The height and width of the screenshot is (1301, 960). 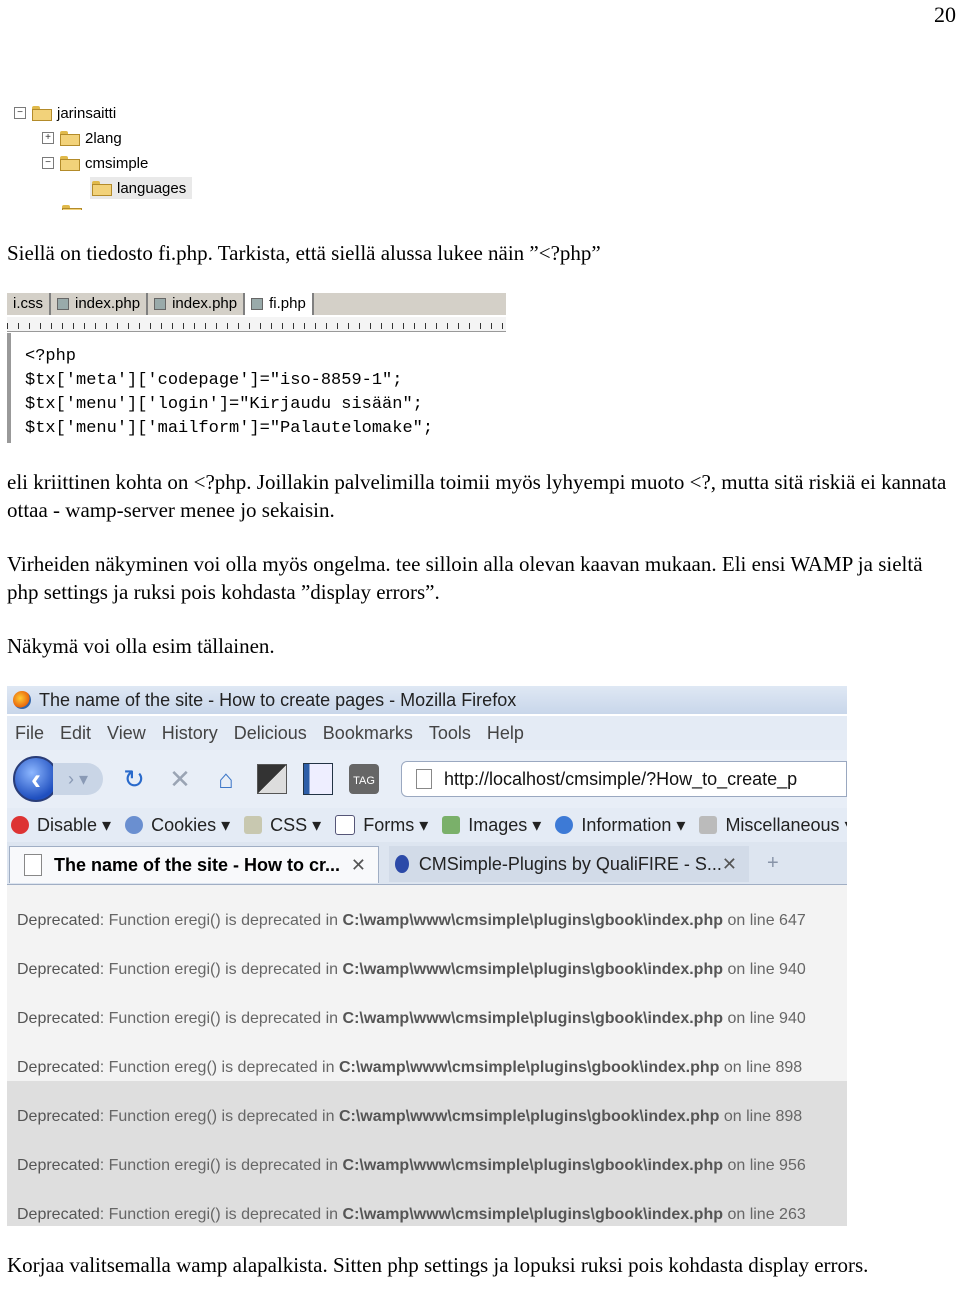 I want to click on menu-tools: Tools, so click(x=450, y=733).